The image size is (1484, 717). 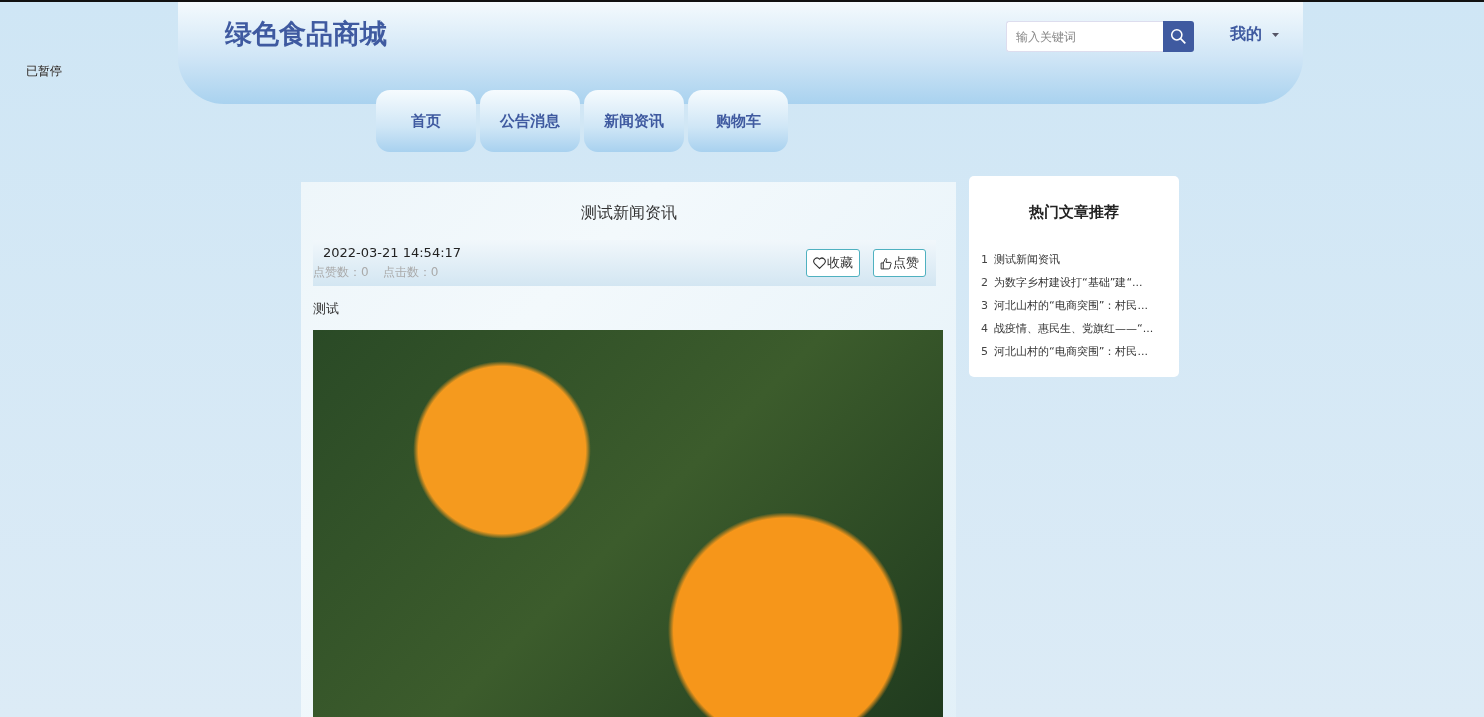 I want to click on search-icon, so click(x=1178, y=36).